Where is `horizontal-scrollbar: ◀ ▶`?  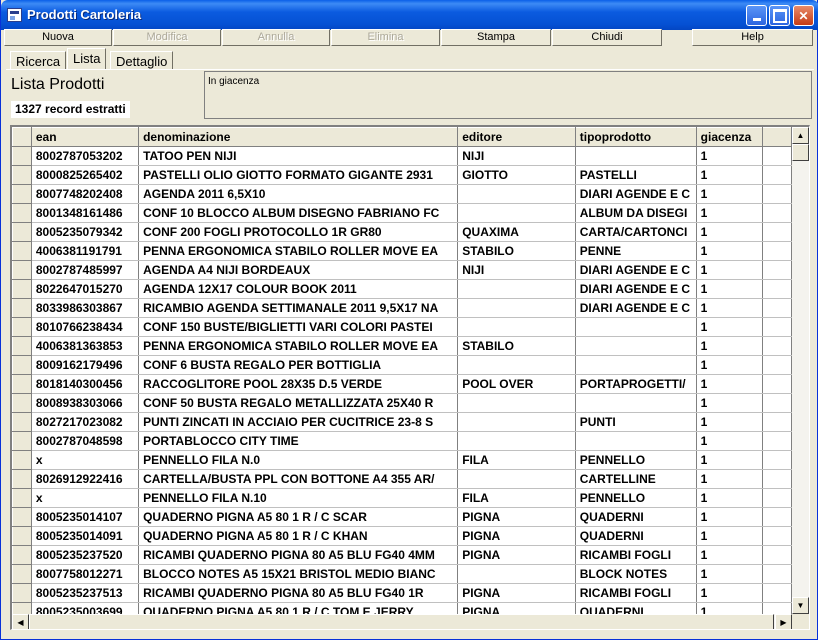
horizontal-scrollbar: ◀ ▶ is located at coordinates (402, 621).